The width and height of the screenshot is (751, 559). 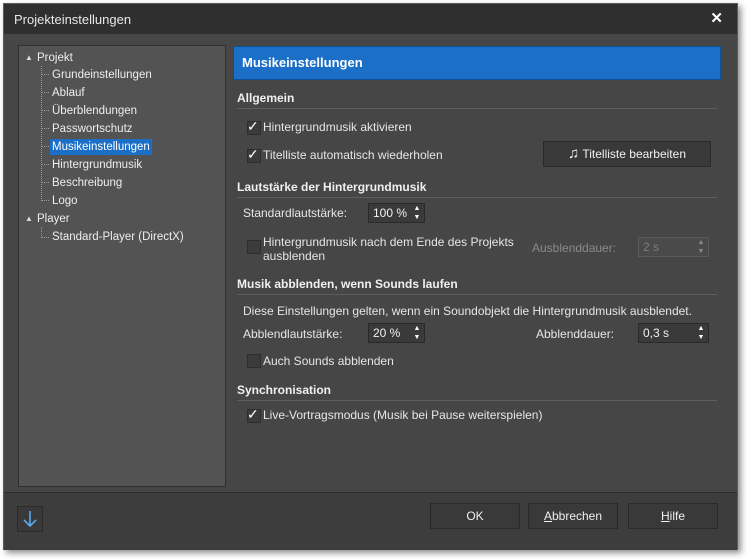 I want to click on edit-titlelist-button: ♫ Titelliste bearbeiten, so click(x=627, y=154).